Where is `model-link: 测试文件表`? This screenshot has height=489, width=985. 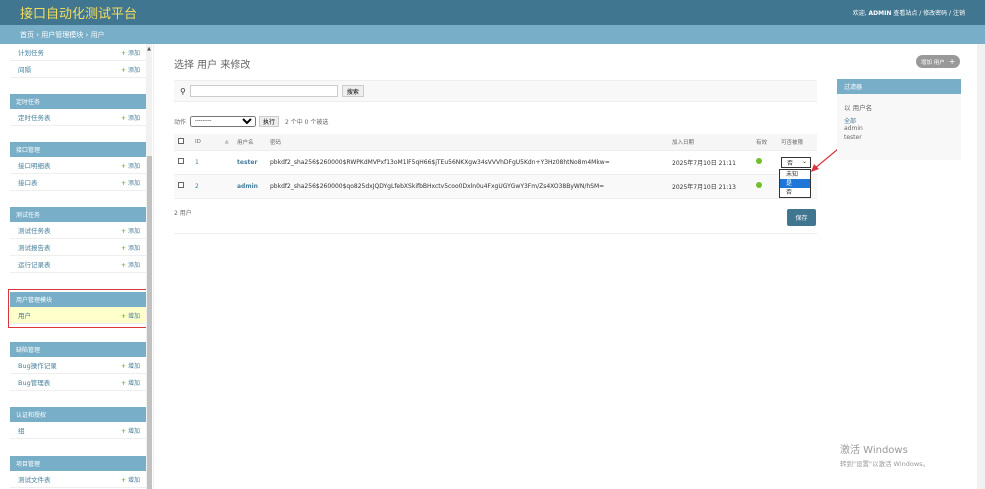
model-link: 测试文件表 is located at coordinates (34, 479).